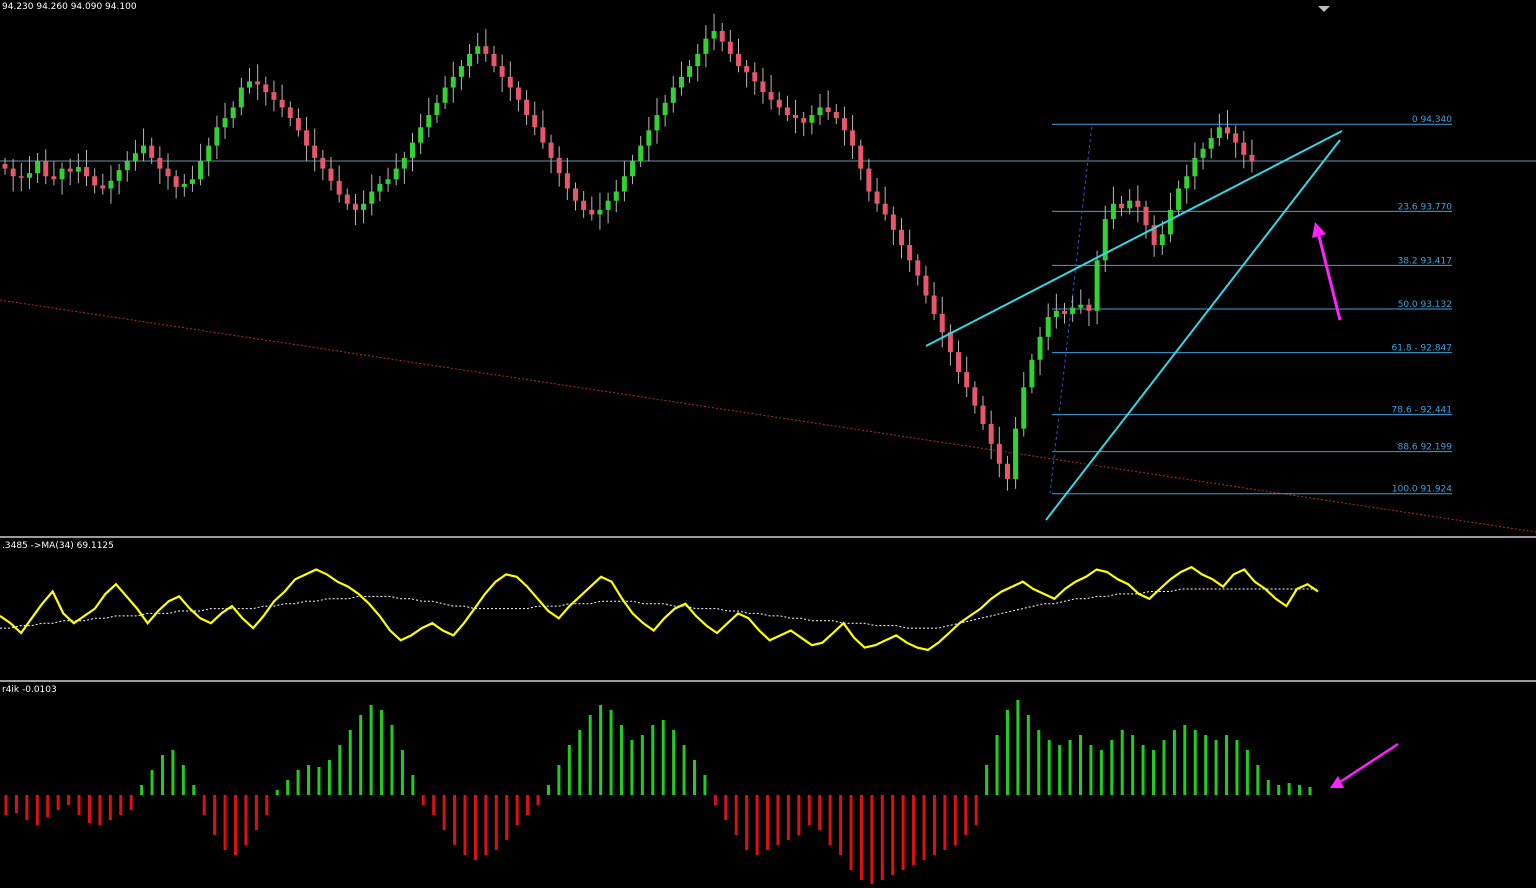 The width and height of the screenshot is (1536, 888). I want to click on oscillator-line, so click(659, 608).